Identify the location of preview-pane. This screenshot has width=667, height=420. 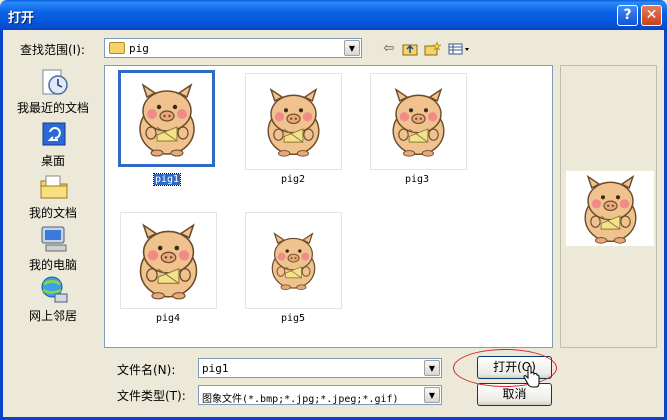
(608, 206).